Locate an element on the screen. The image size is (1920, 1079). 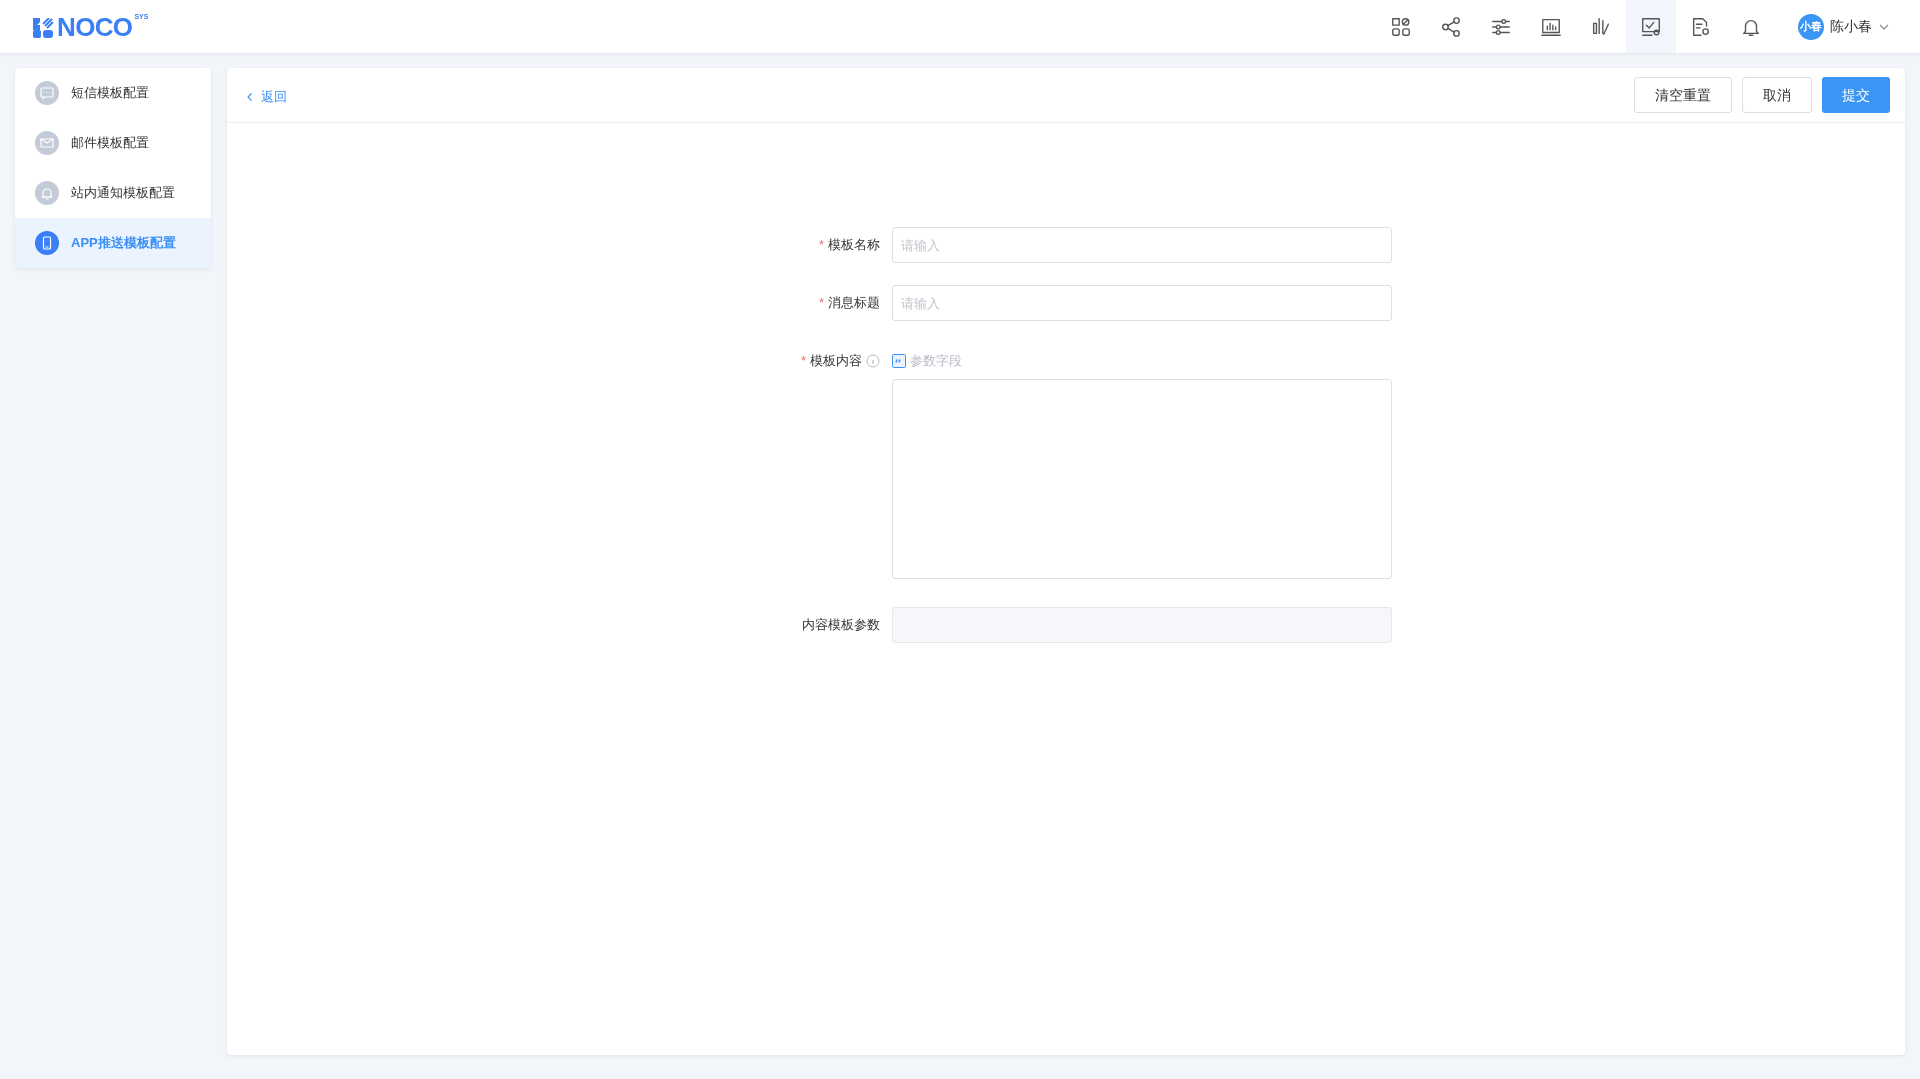
screen-gear-icon is located at coordinates (1651, 26).